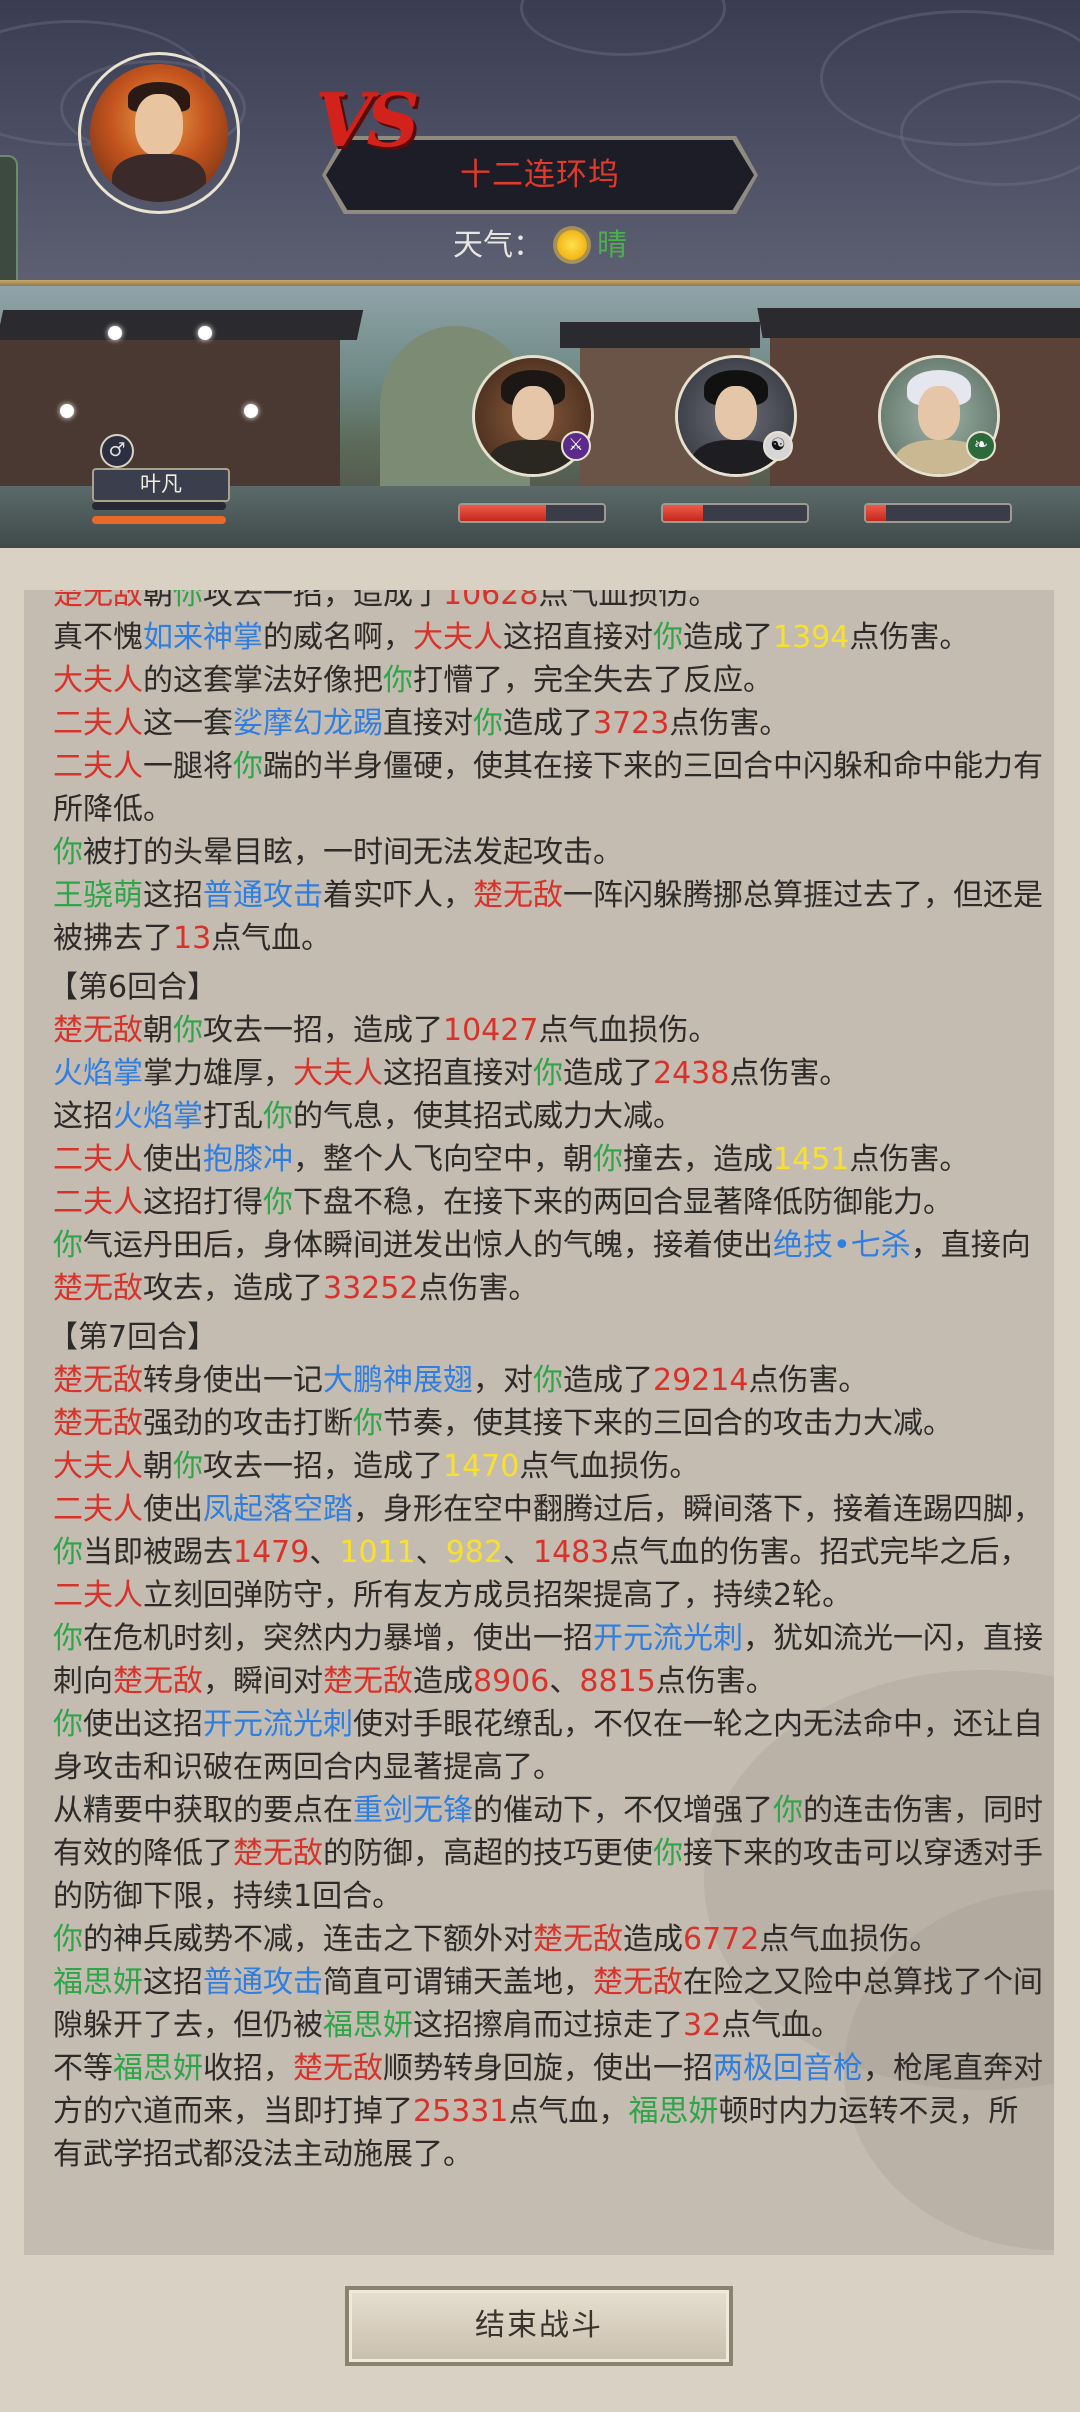 This screenshot has width=1080, height=2412. I want to click on weather-row: 天气： 晴, so click(540, 242).